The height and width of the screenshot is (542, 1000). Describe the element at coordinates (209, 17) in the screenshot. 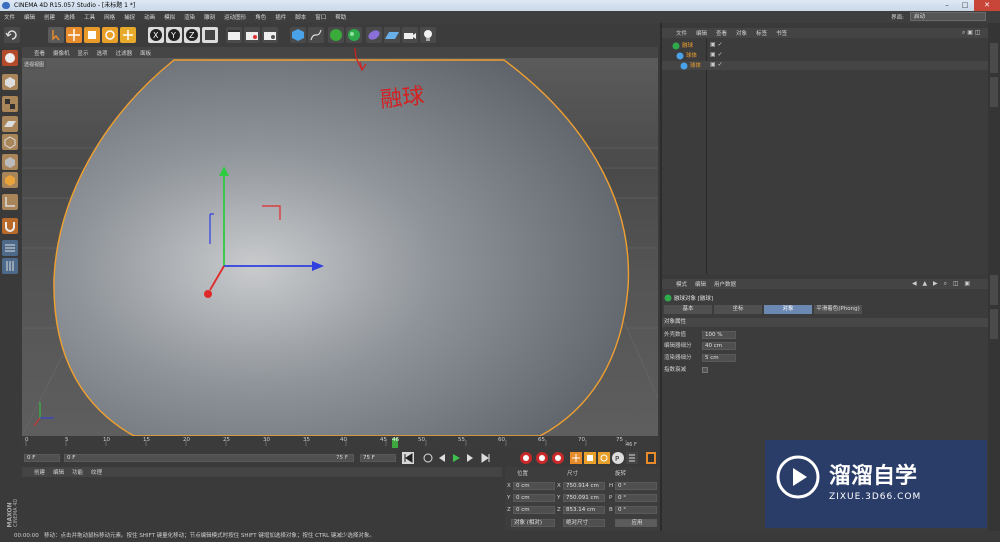

I see `menu-sculpt: 雕刻` at that location.